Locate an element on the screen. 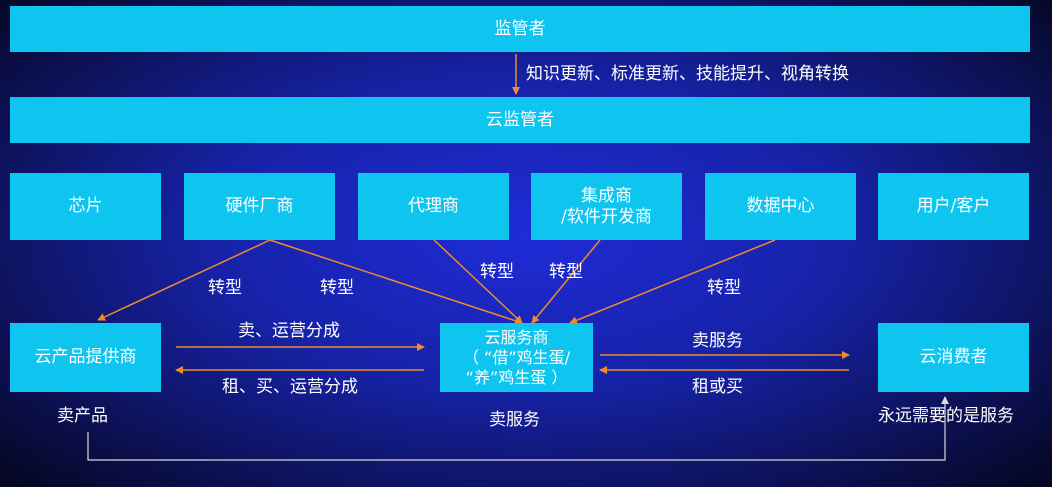 This screenshot has width=1052, height=487. arrow-datacenter-to-service is located at coordinates (672, 282).